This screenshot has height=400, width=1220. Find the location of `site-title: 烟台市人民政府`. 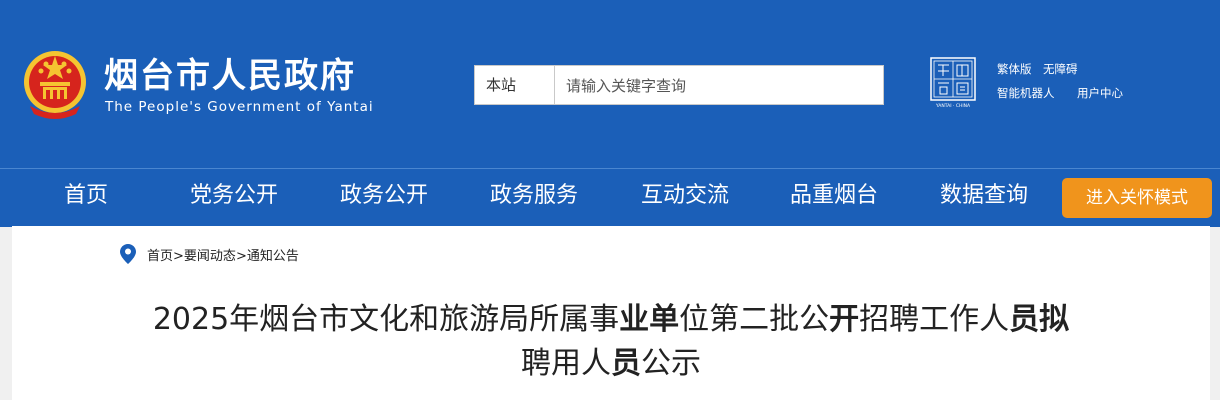

site-title: 烟台市人民政府 is located at coordinates (230, 76).